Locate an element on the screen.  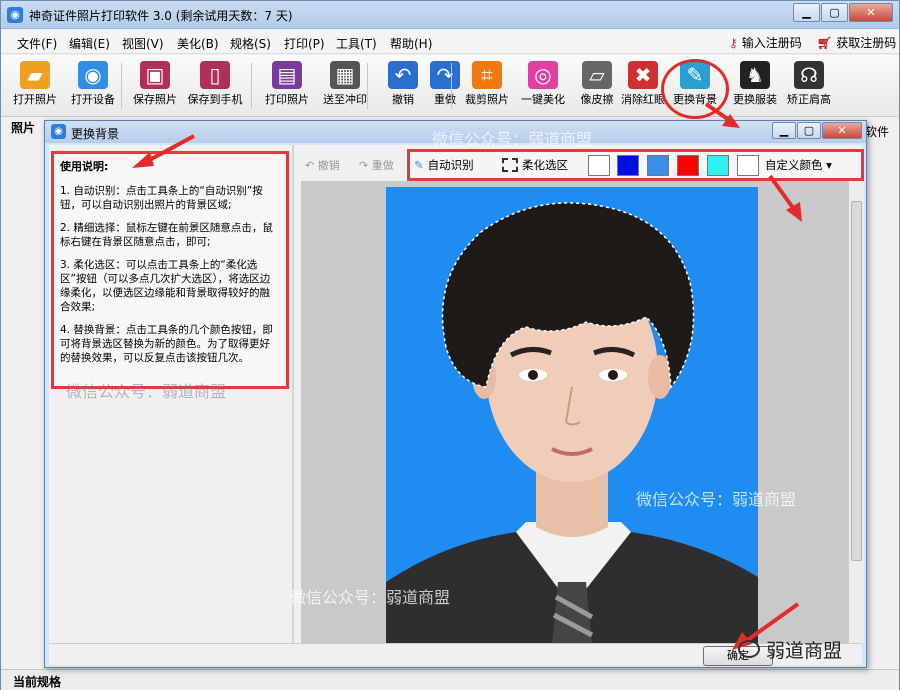
auto-detect-button: ✎ 自动识别 is located at coordinates (444, 165).